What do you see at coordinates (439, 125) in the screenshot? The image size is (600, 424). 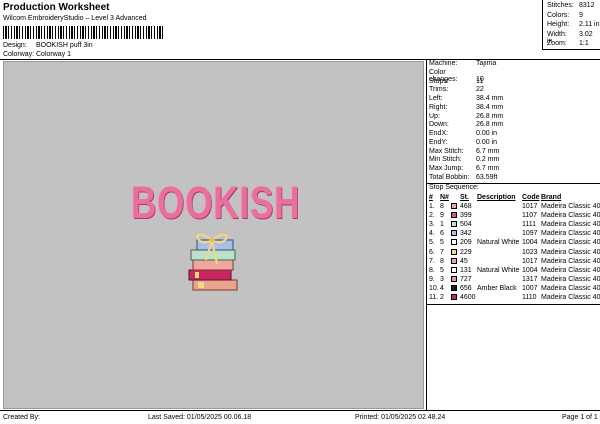 I see `info-label: Down:` at bounding box center [439, 125].